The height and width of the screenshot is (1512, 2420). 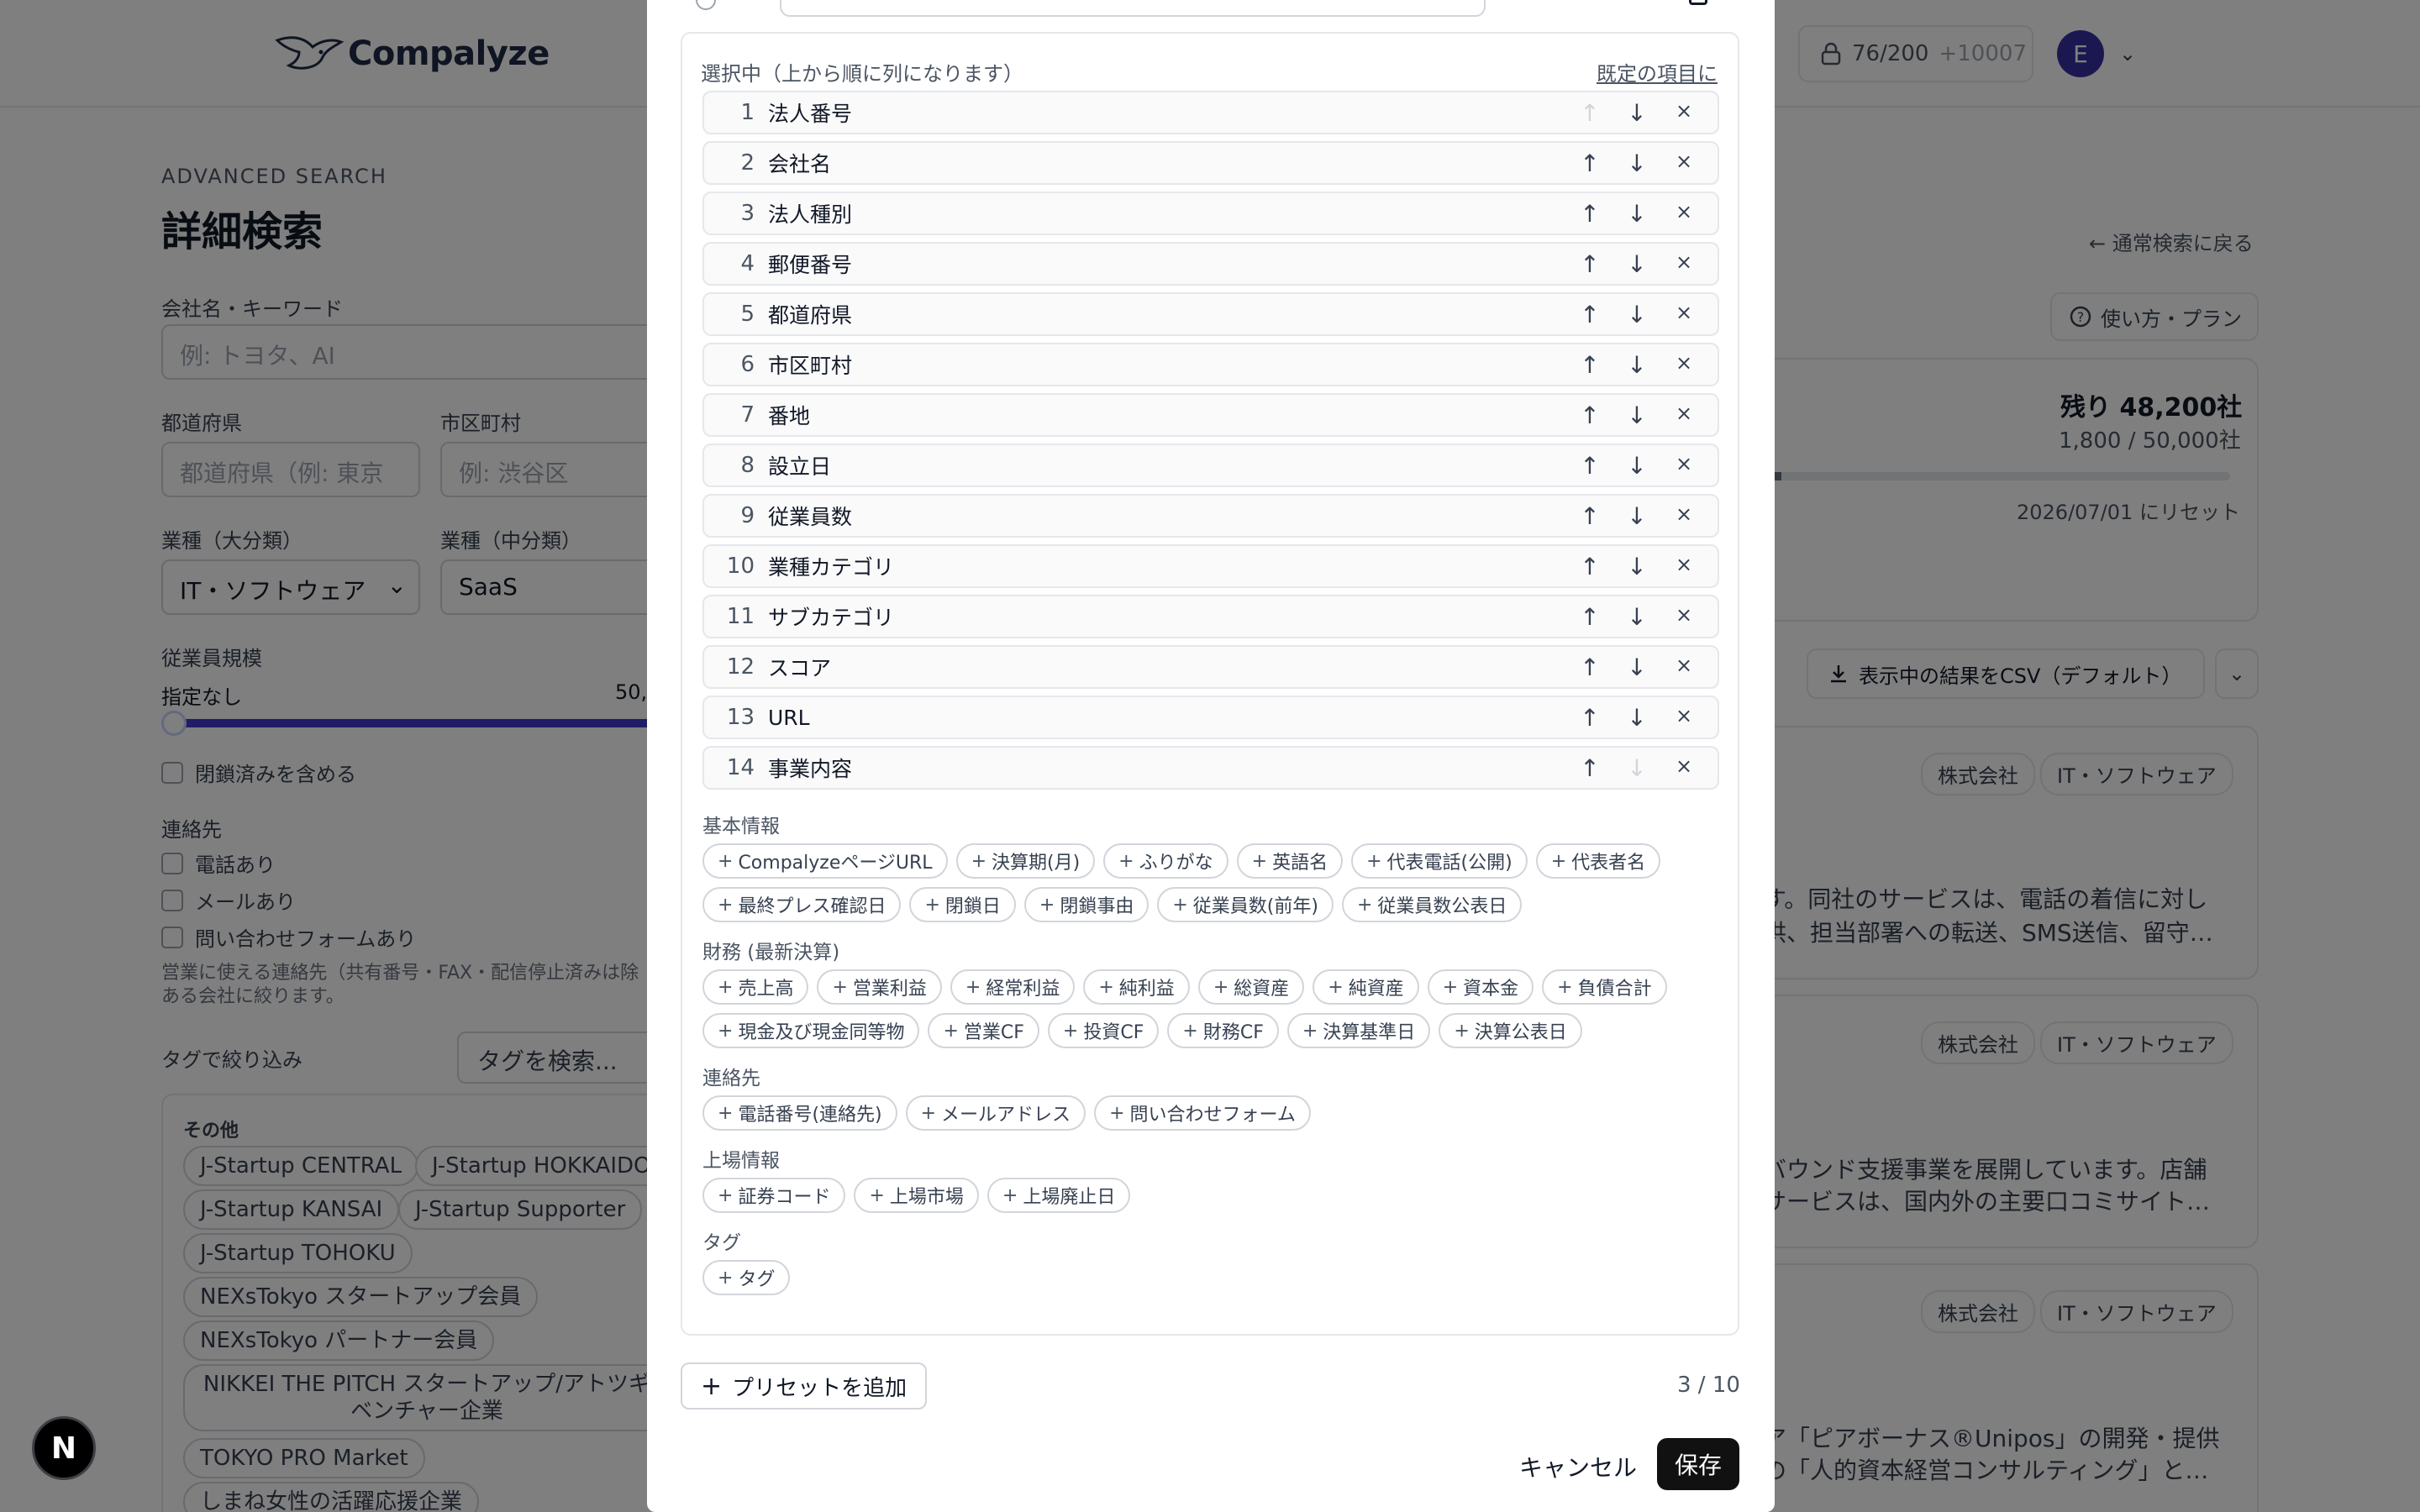 I want to click on add-column-chip: + 純利益, so click(x=1136, y=987).